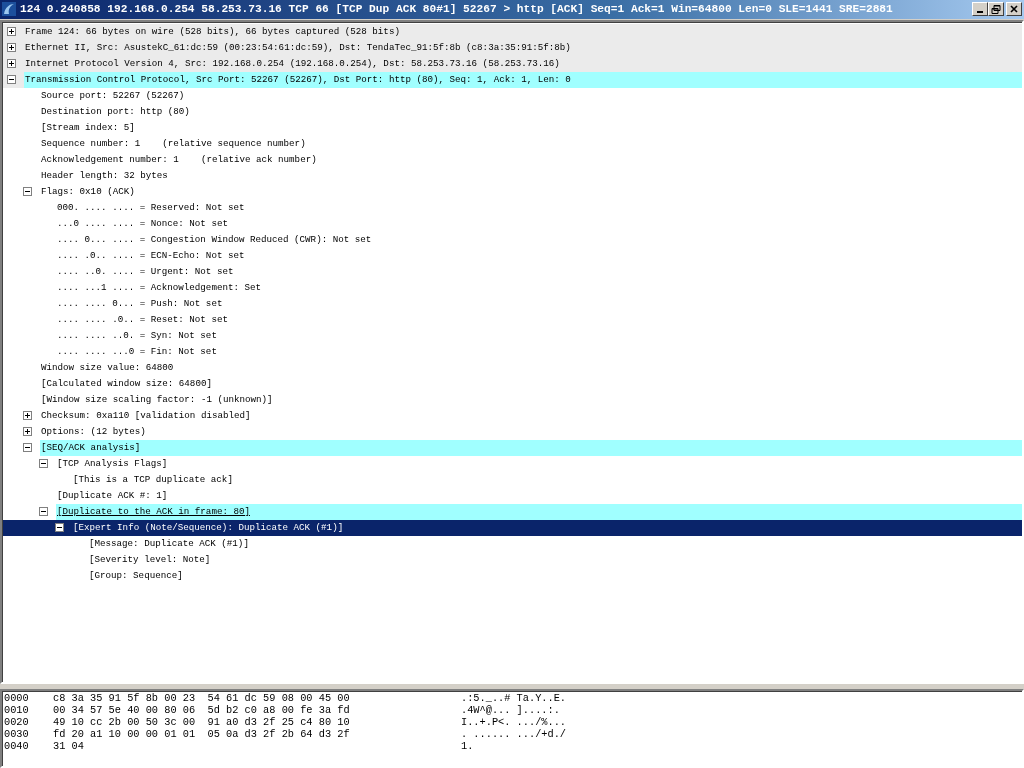  Describe the element at coordinates (104, 175) in the screenshot. I see `field-text: Header length: 32 bytes` at that location.